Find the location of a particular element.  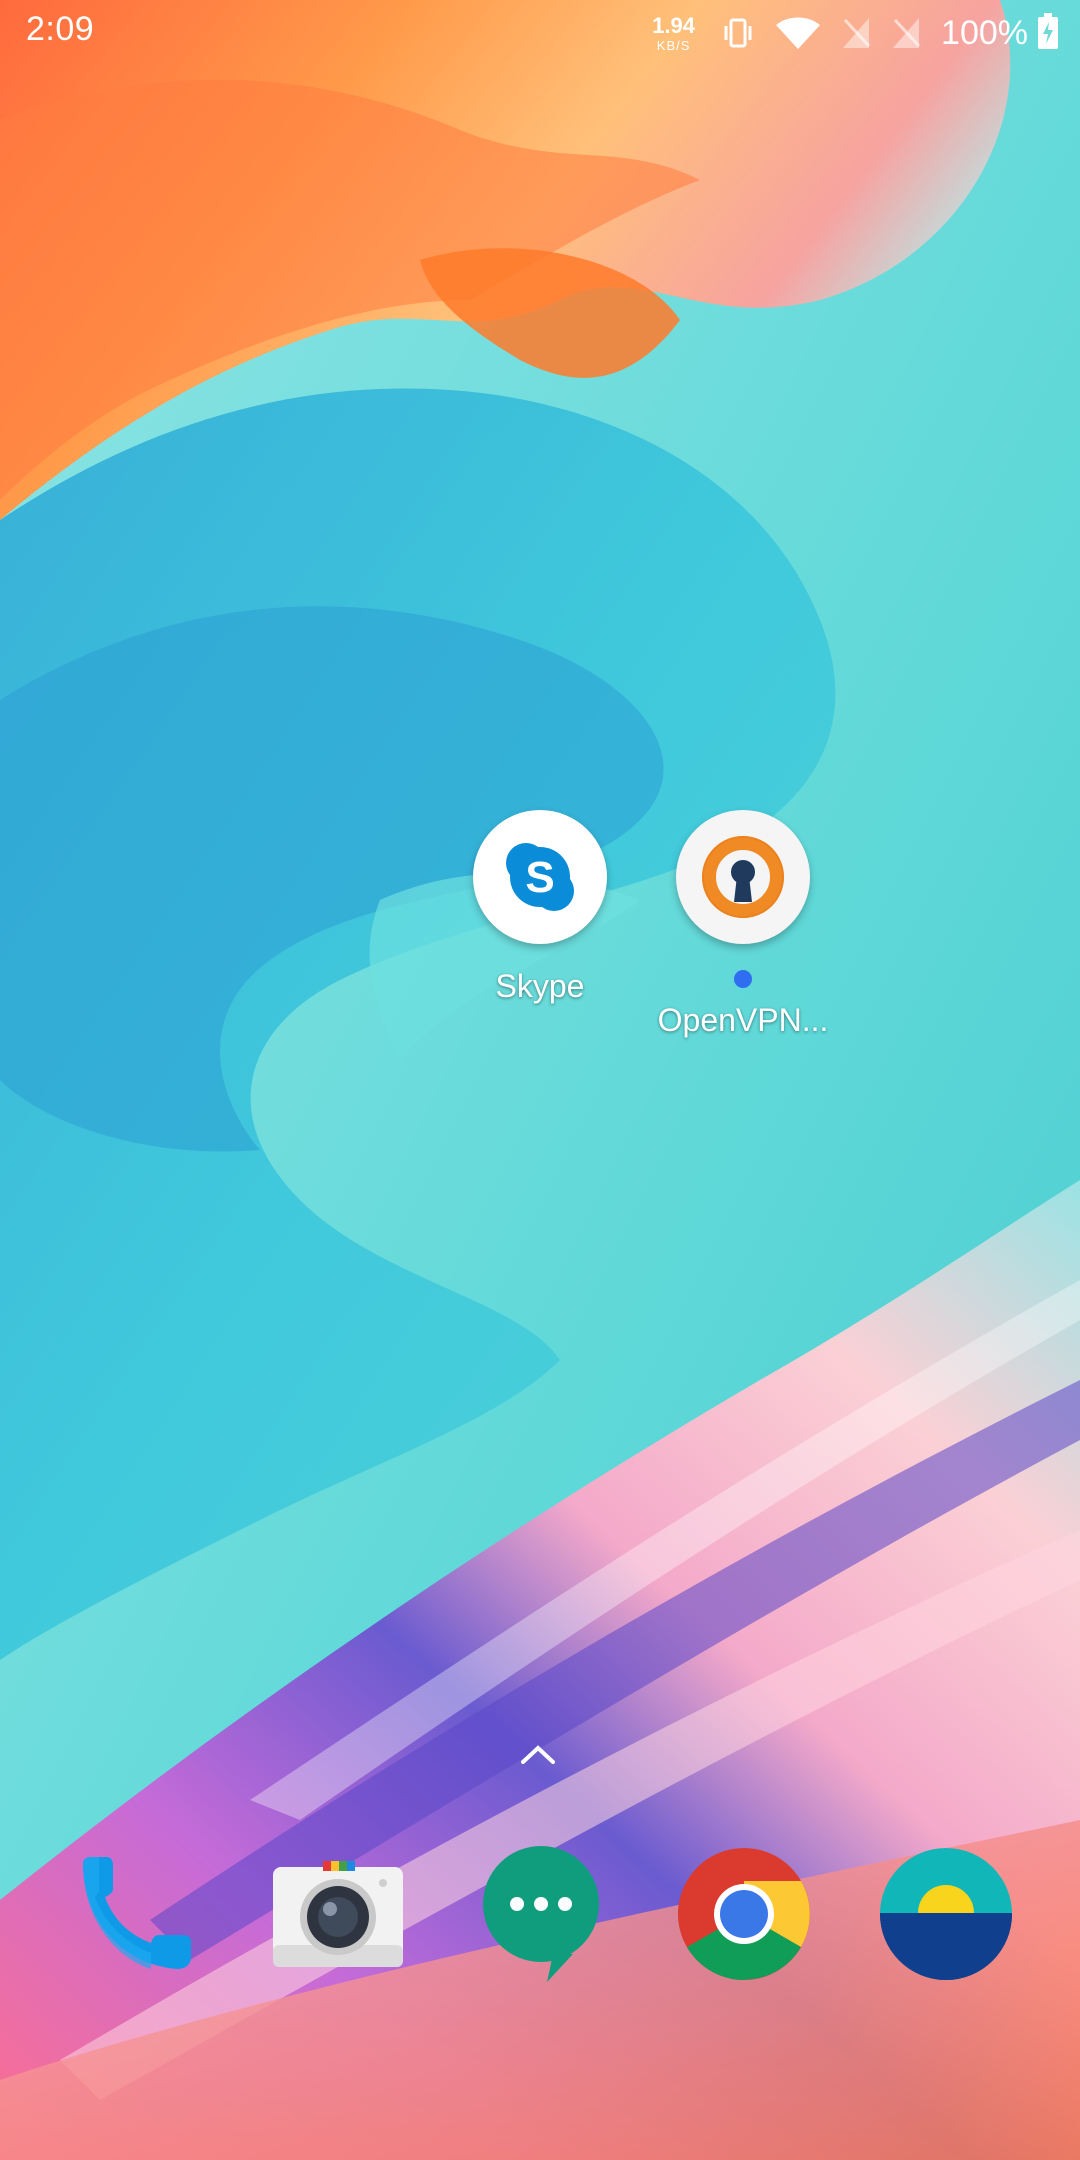

dock-camera is located at coordinates (338, 1916).